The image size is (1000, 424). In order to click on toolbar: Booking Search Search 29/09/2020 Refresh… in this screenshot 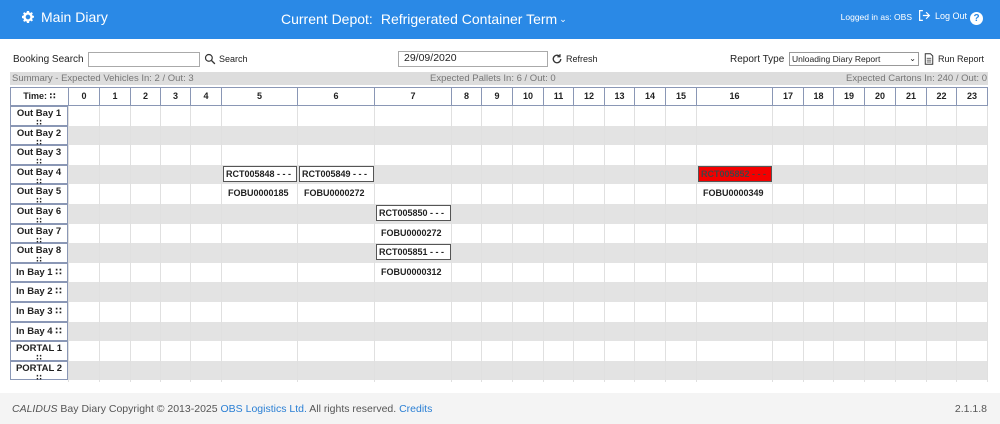, I will do `click(500, 60)`.